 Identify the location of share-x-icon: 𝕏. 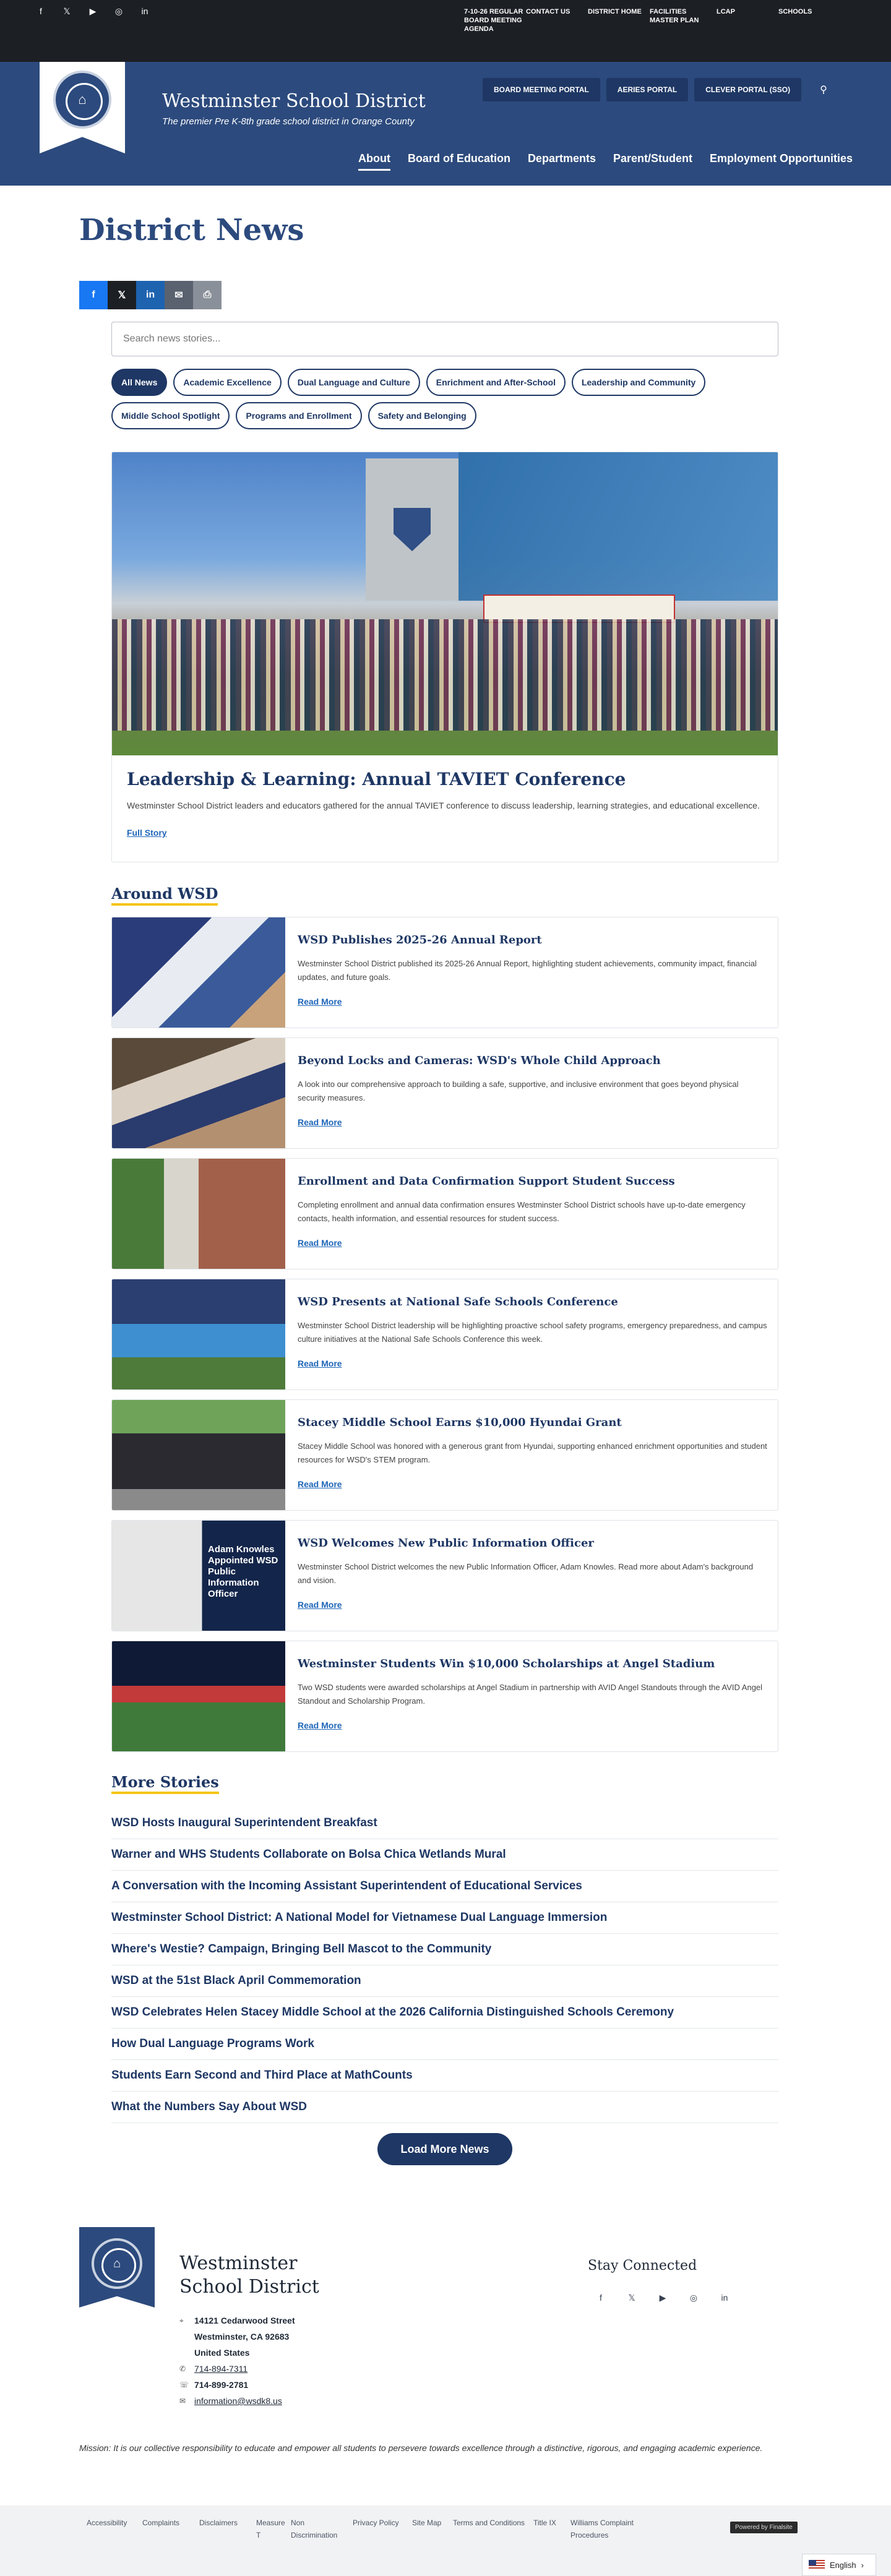
(122, 295).